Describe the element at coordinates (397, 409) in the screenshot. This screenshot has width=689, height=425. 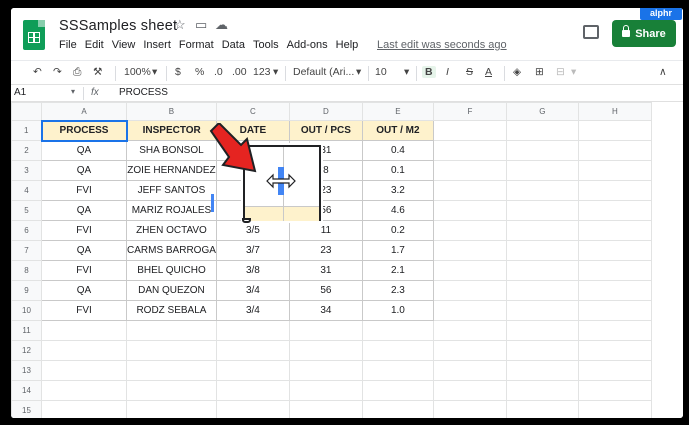
I see `cell-e15` at that location.